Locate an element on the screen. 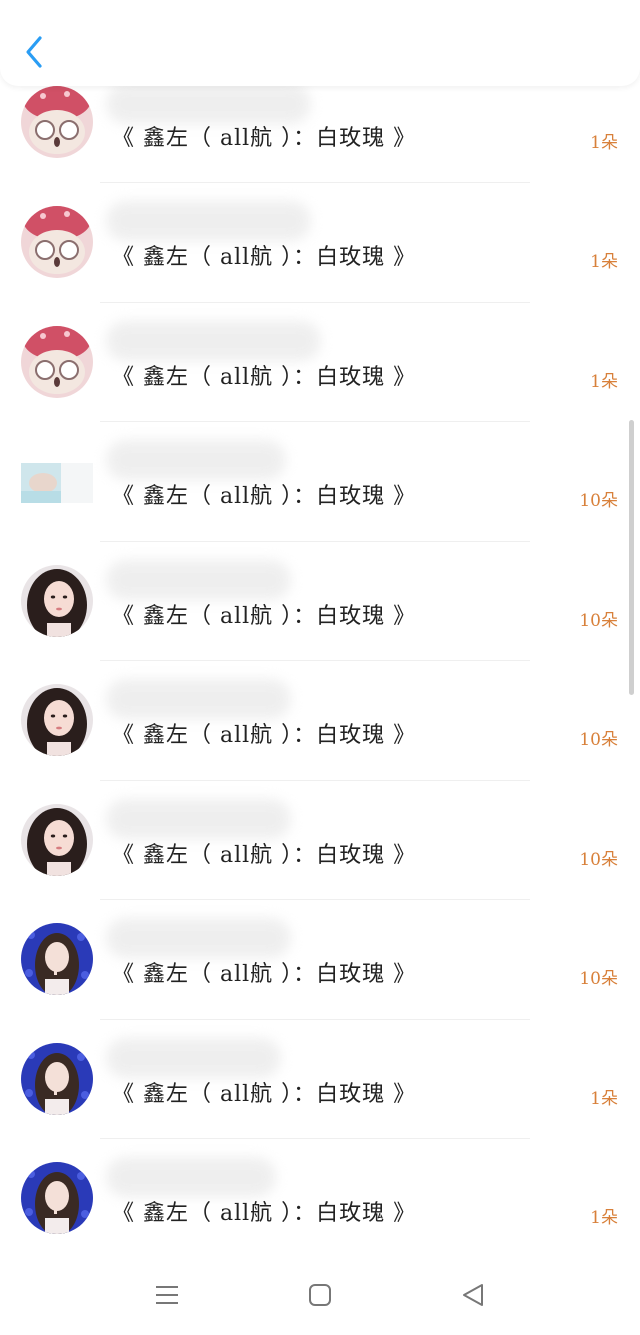  home-button is located at coordinates (320, 1295).